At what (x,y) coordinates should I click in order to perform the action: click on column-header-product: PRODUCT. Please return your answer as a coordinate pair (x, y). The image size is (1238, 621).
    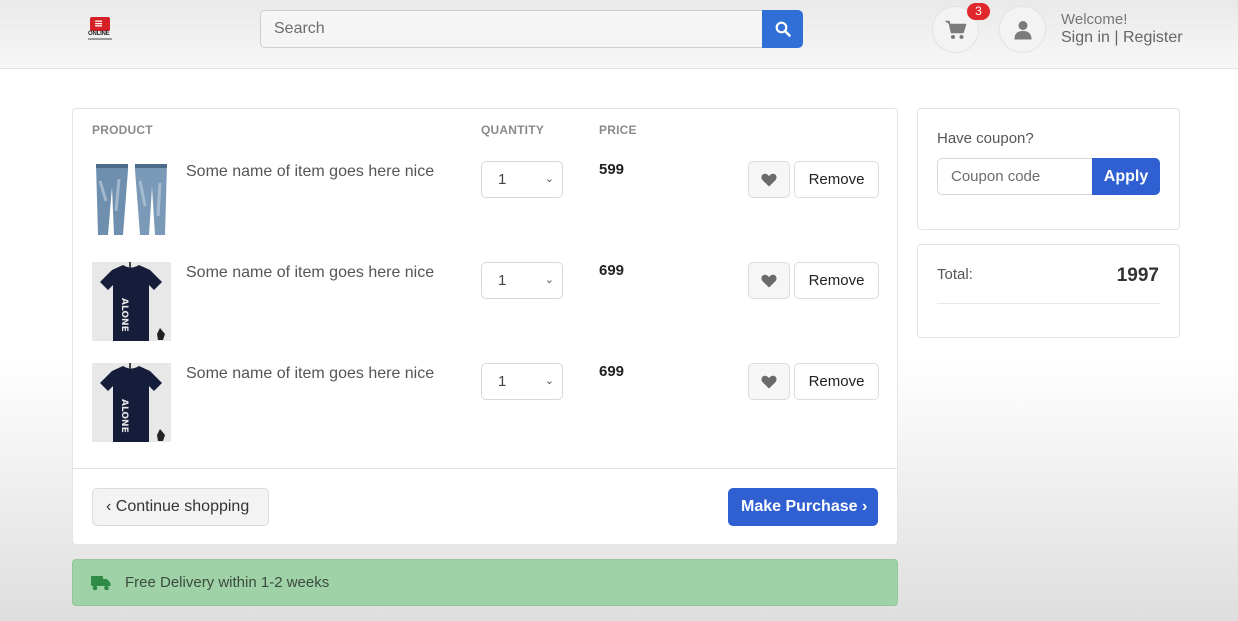
    Looking at the image, I should click on (122, 130).